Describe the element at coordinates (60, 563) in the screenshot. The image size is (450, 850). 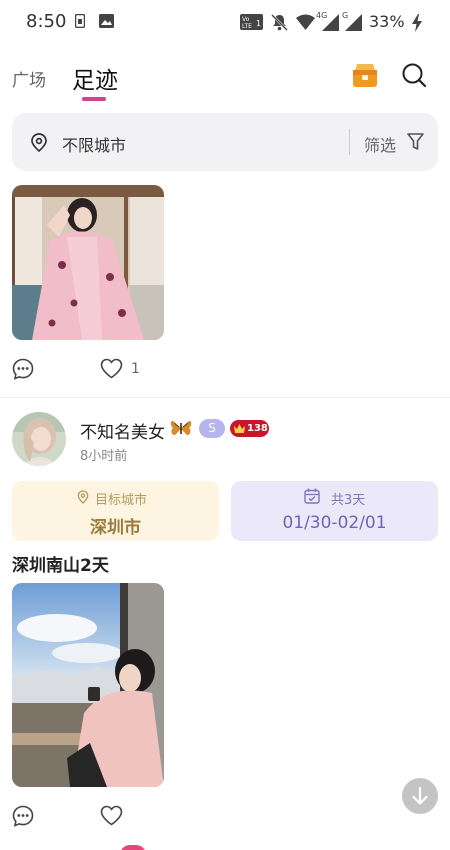
I see `post-title: 深圳南山2天` at that location.